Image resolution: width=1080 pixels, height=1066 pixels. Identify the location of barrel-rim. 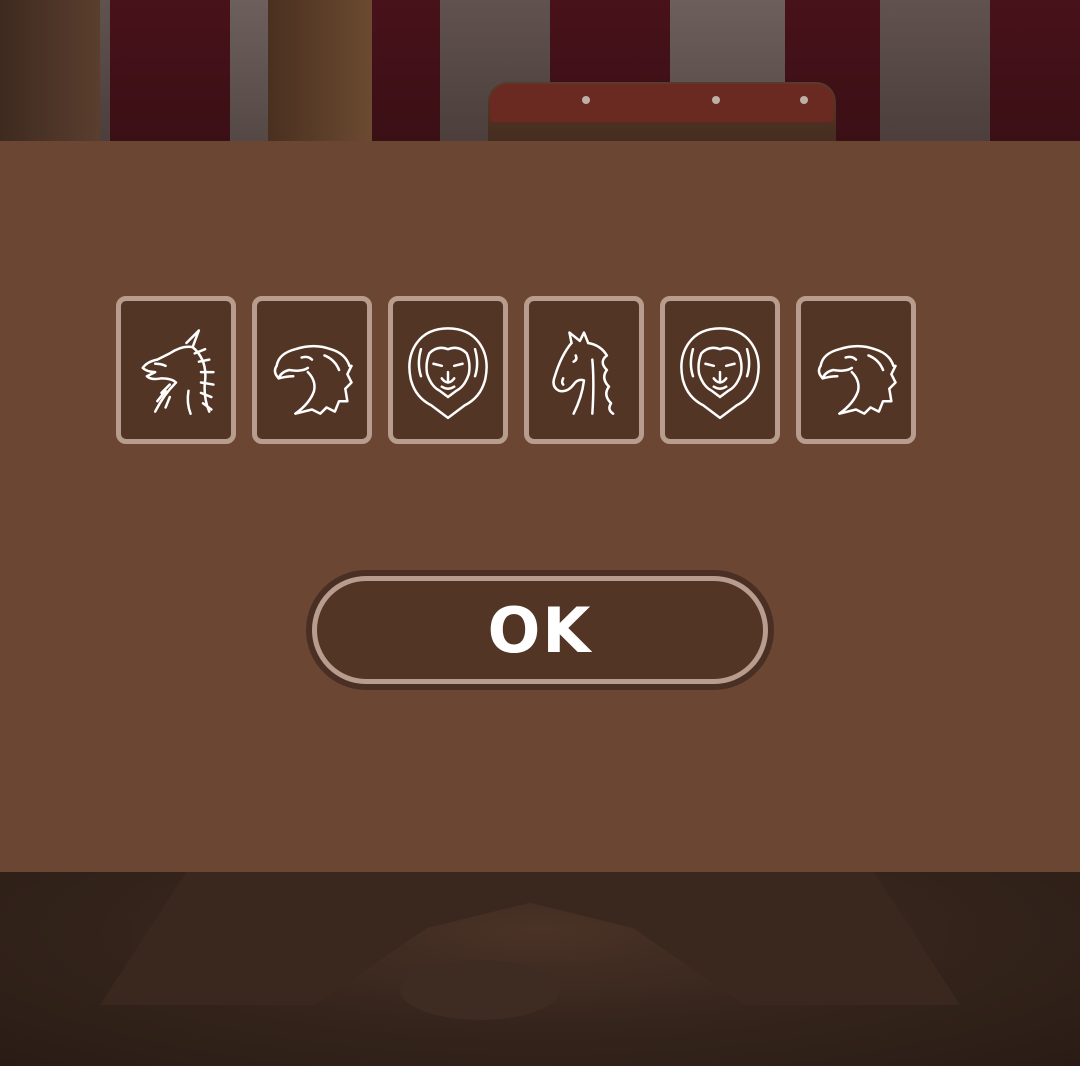
(662, 103).